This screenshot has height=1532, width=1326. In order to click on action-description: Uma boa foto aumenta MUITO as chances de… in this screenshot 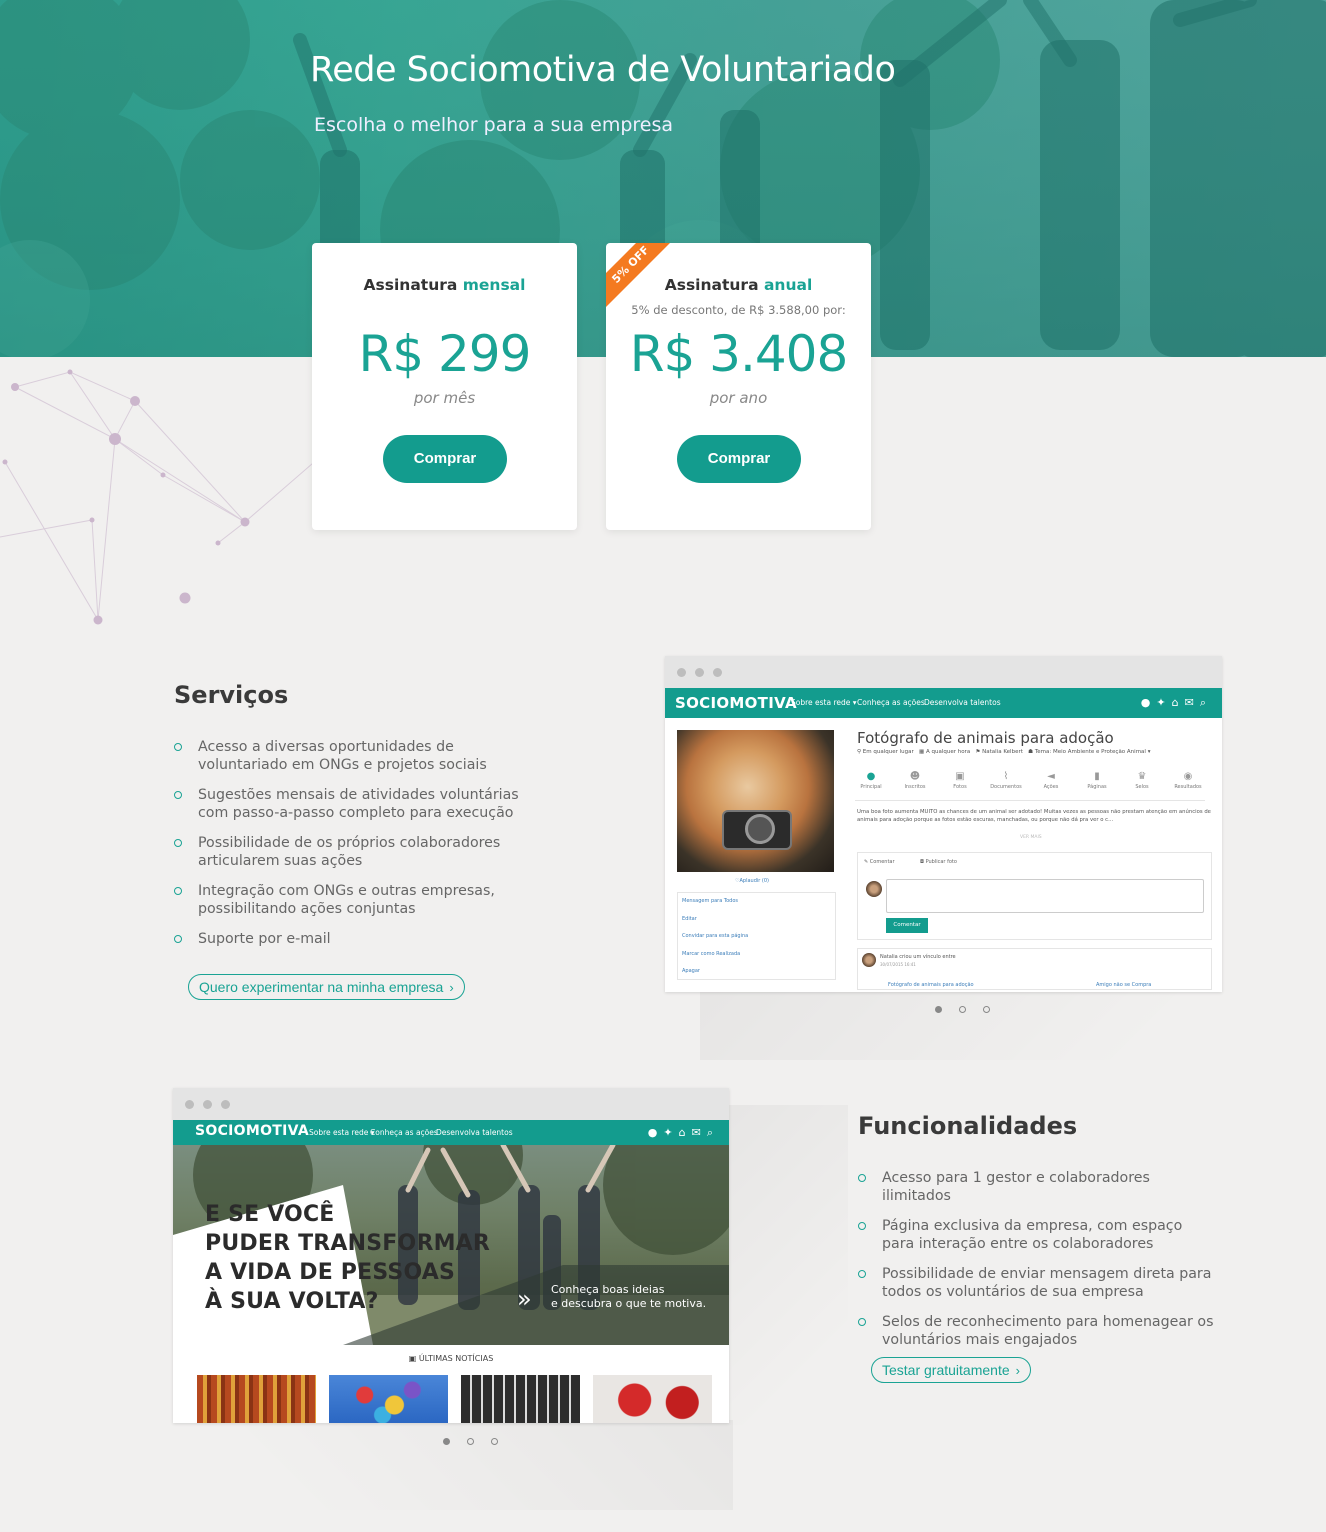, I will do `click(1034, 816)`.